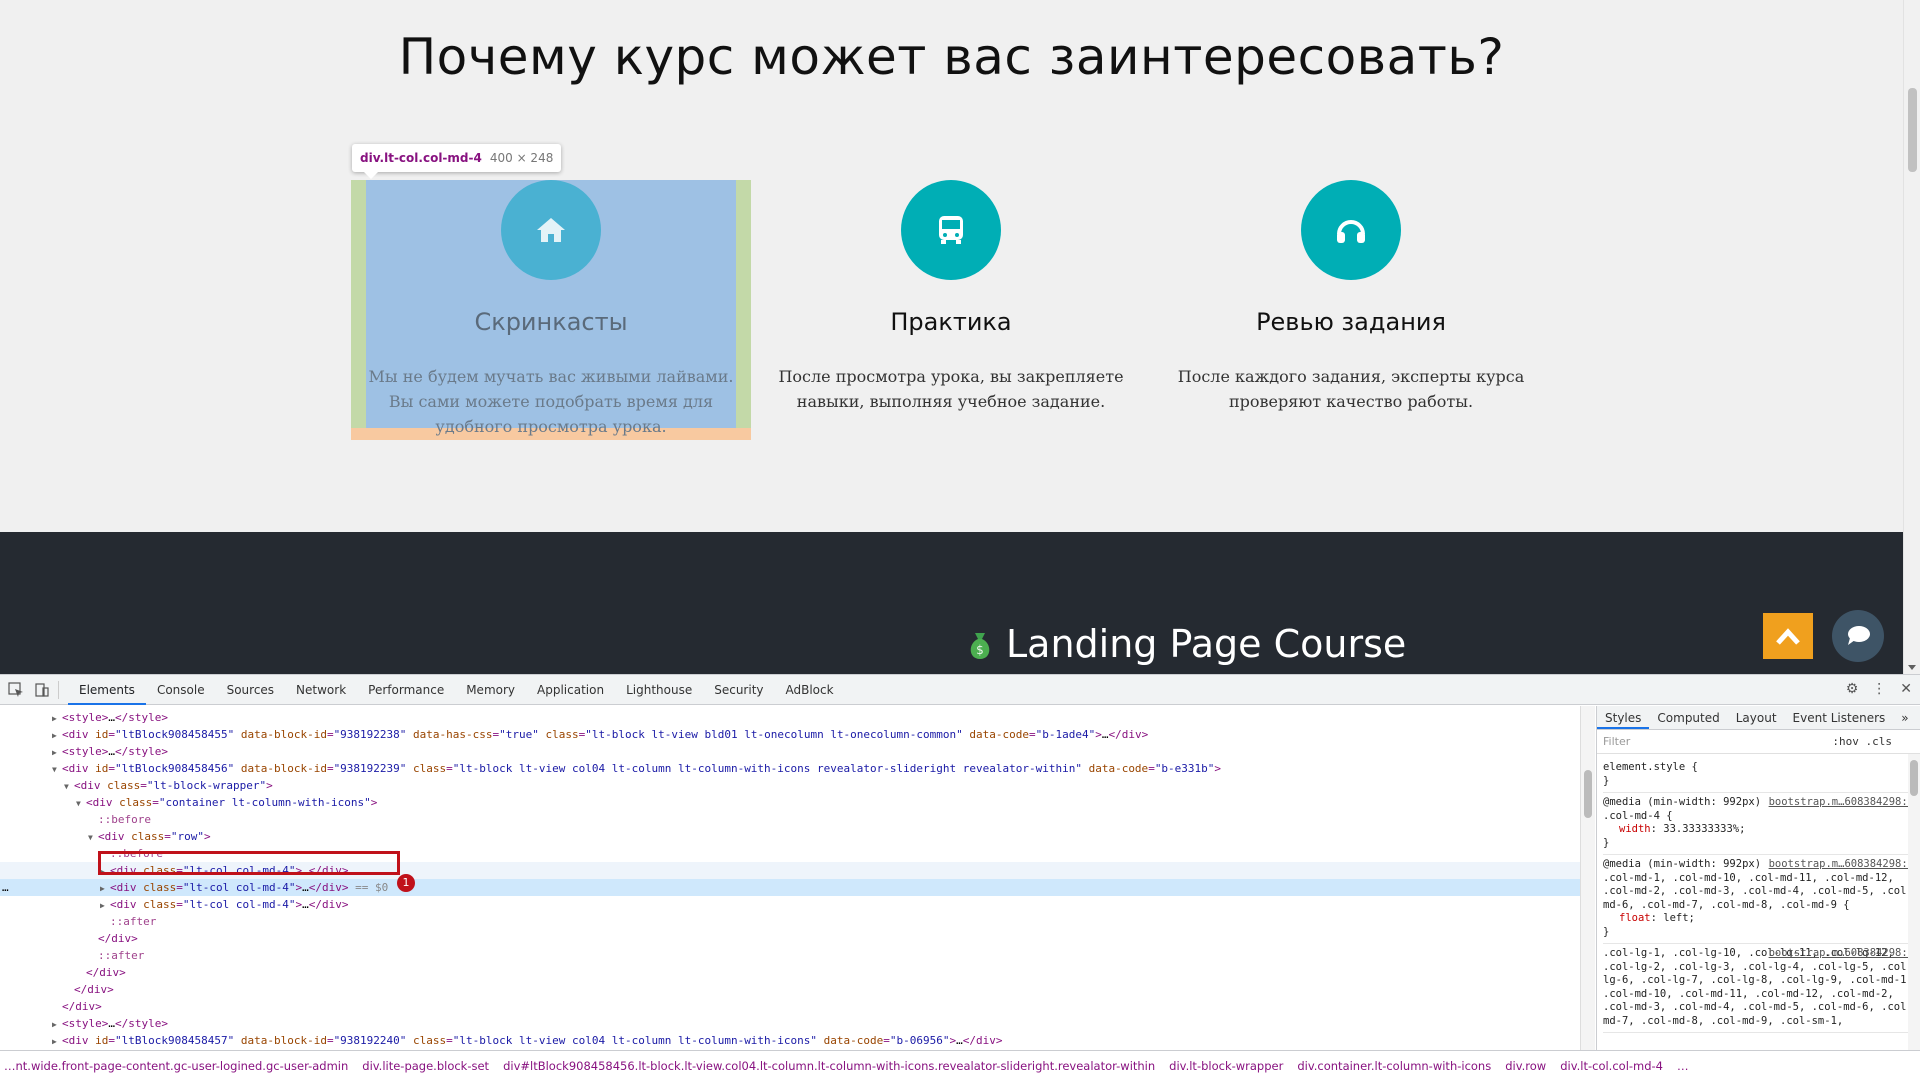  I want to click on tab-elements: Elements, so click(107, 690).